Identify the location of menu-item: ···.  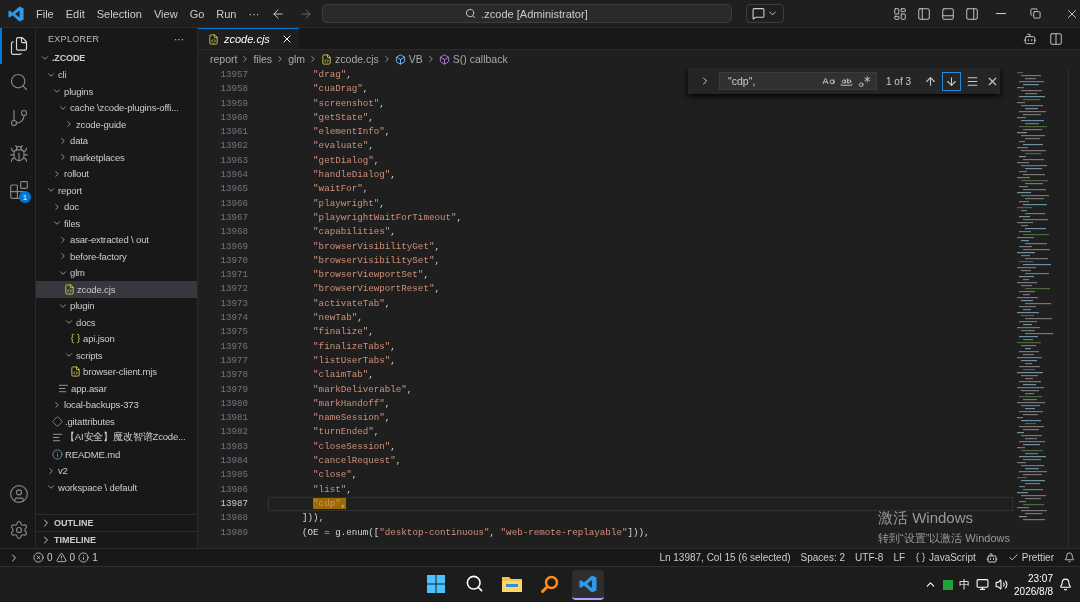
(254, 13).